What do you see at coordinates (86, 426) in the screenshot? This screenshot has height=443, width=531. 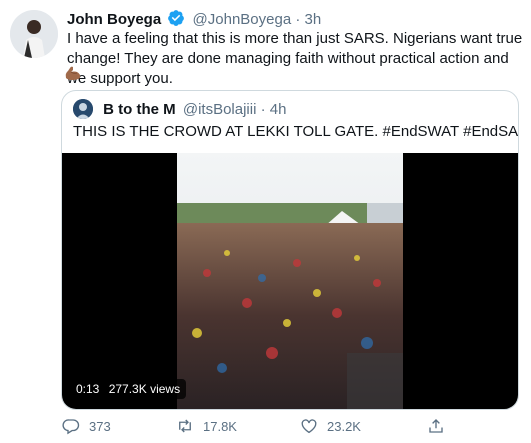 I see `reply-button: 373` at bounding box center [86, 426].